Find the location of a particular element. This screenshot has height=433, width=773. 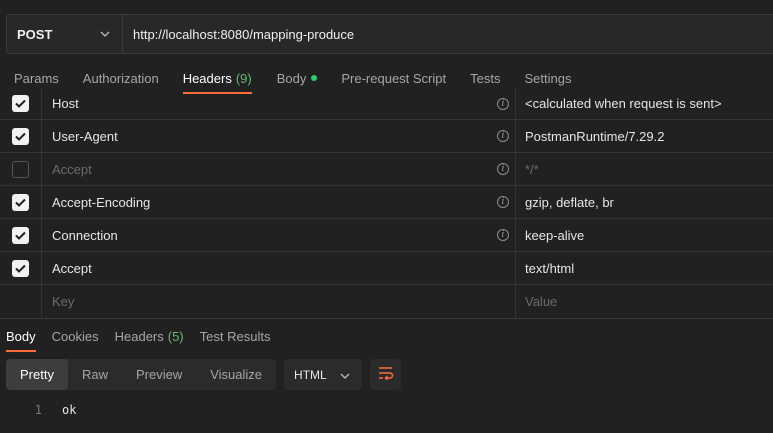

method-label: POST is located at coordinates (35, 34).